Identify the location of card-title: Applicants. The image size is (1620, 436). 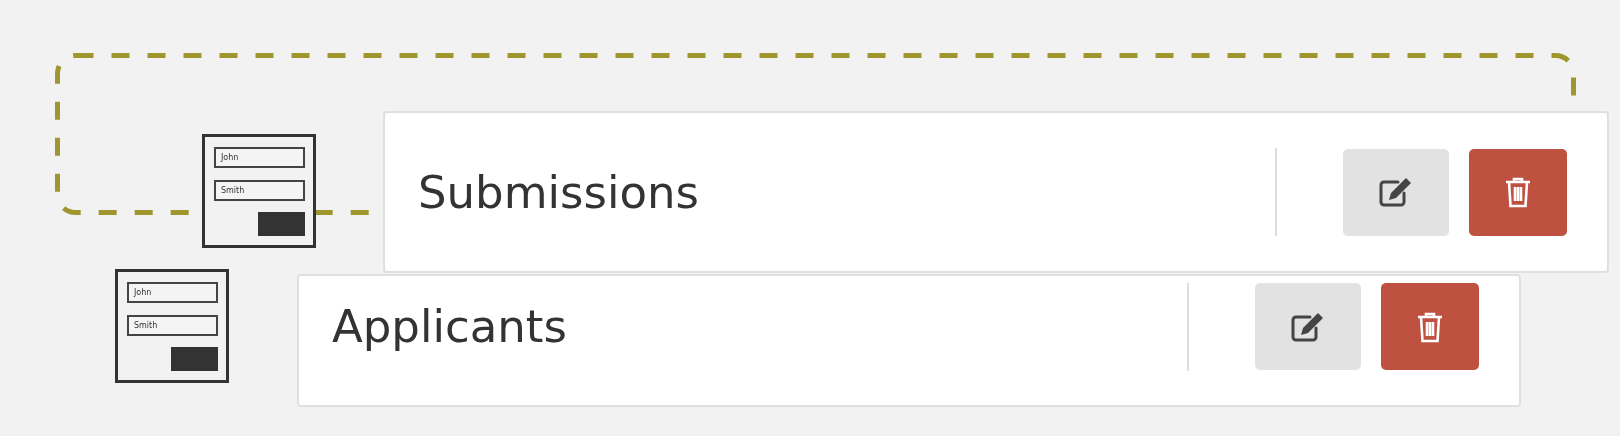
(450, 326).